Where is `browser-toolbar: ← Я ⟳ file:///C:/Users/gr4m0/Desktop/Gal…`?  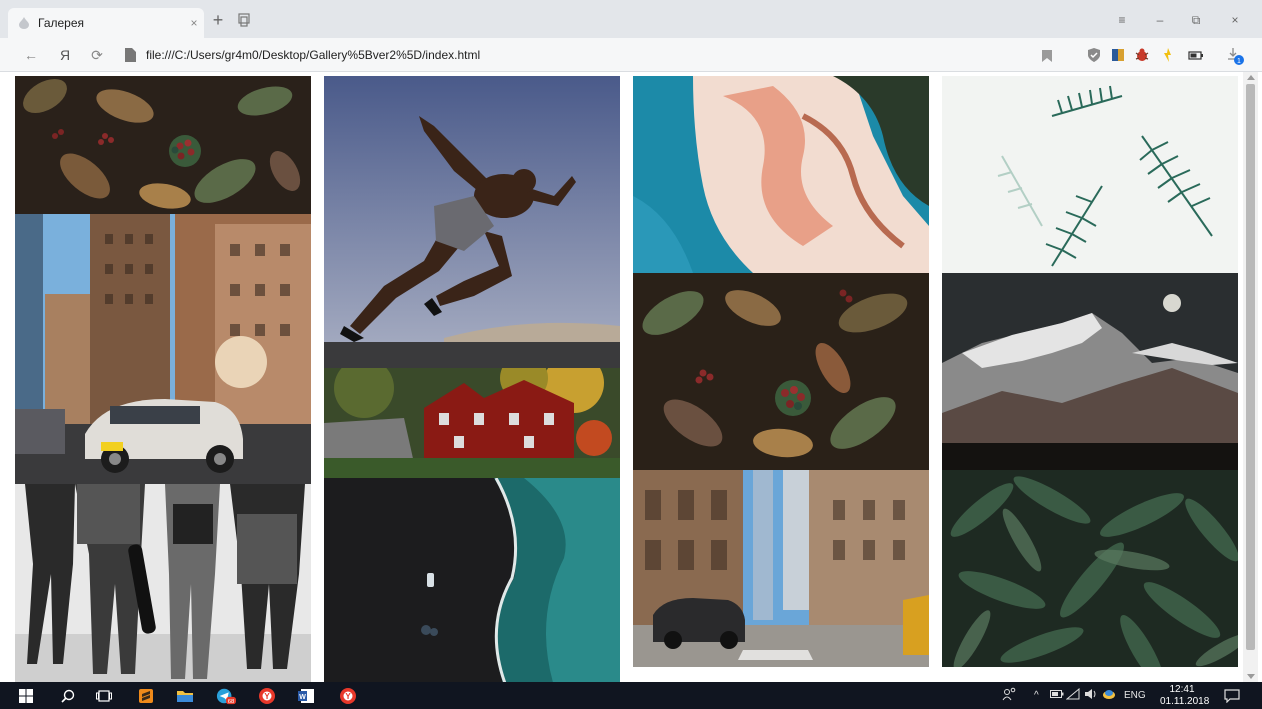 browser-toolbar: ← Я ⟳ file:///C:/Users/gr4m0/Desktop/Gal… is located at coordinates (631, 55).